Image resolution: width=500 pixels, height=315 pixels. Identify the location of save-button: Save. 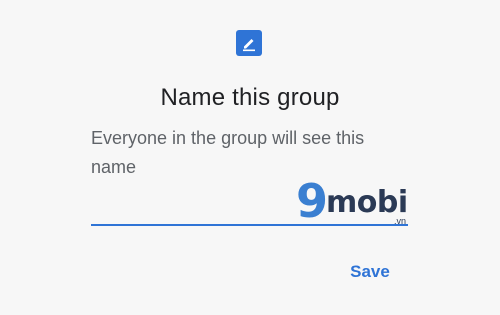
(370, 272).